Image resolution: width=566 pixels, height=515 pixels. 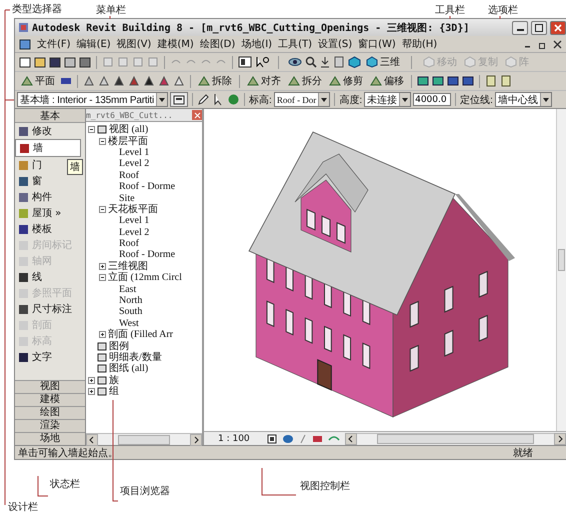 What do you see at coordinates (30, 277) in the screenshot?
I see `design-bar-item: 线` at bounding box center [30, 277].